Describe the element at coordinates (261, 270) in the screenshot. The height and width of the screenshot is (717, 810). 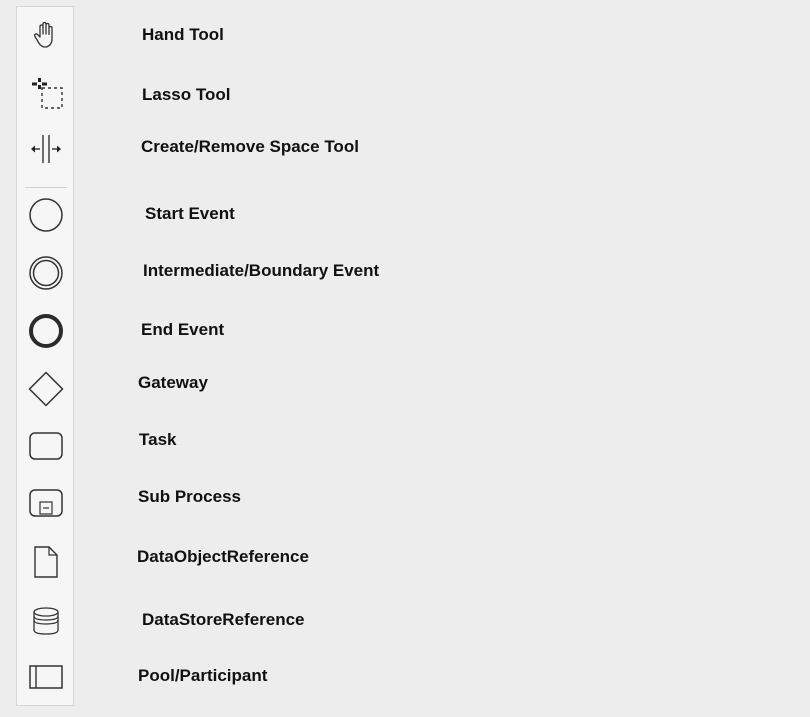
I see `intermediate-event-label: Intermediate/Boundary Event` at that location.